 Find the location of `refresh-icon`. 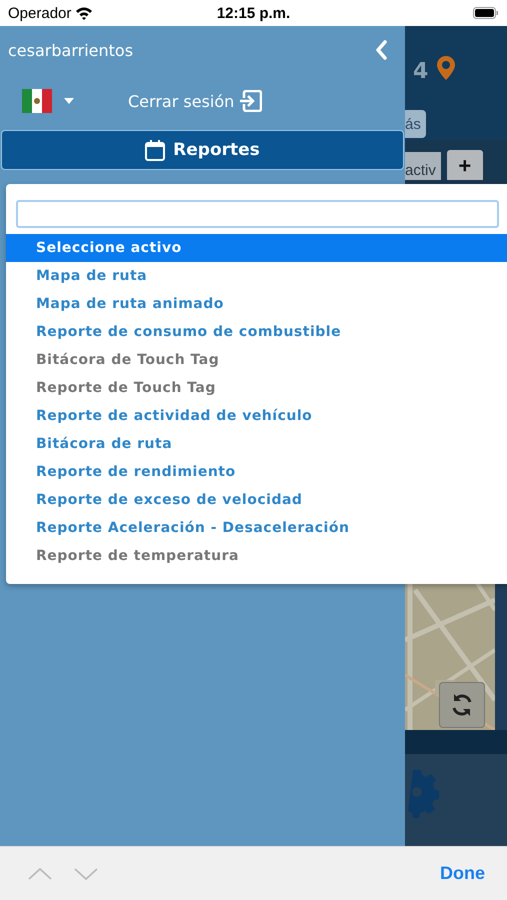

refresh-icon is located at coordinates (462, 705).